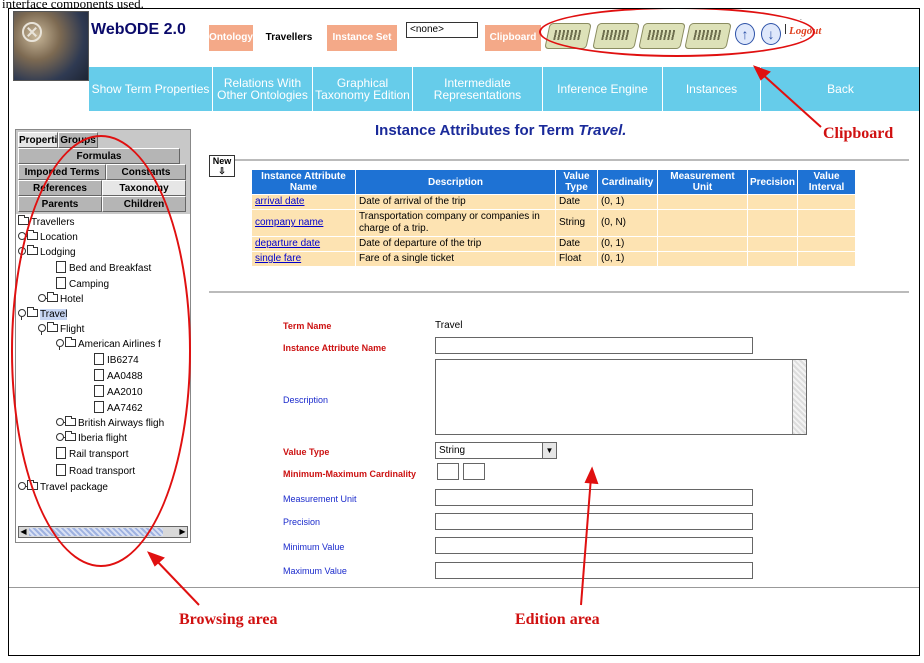 Image resolution: width=924 pixels, height=663 pixels. Describe the element at coordinates (591, 475) in the screenshot. I see `edition-arrowhead` at that location.